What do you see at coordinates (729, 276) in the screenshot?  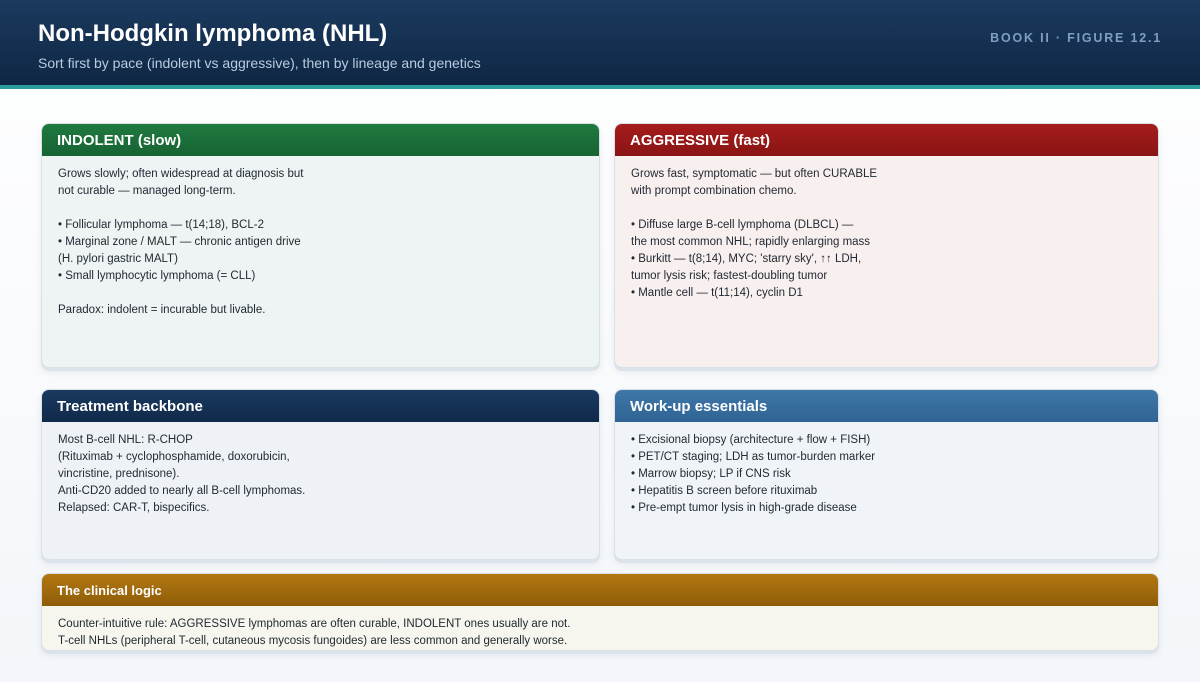 I see `card-line: tumor lysis risk; fastest-doubling tumor` at bounding box center [729, 276].